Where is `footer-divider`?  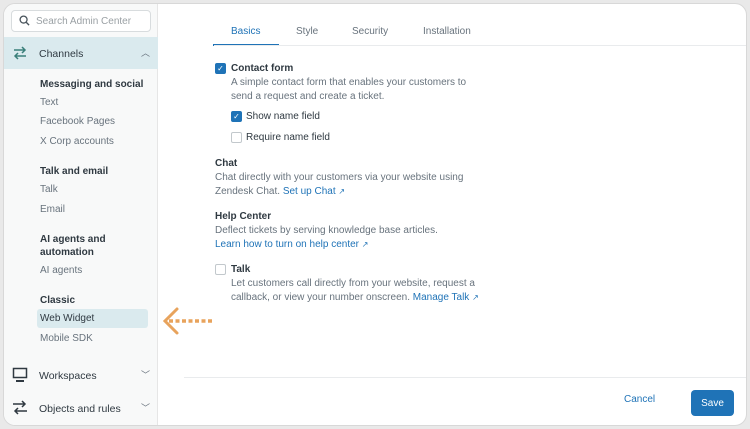 footer-divider is located at coordinates (465, 377).